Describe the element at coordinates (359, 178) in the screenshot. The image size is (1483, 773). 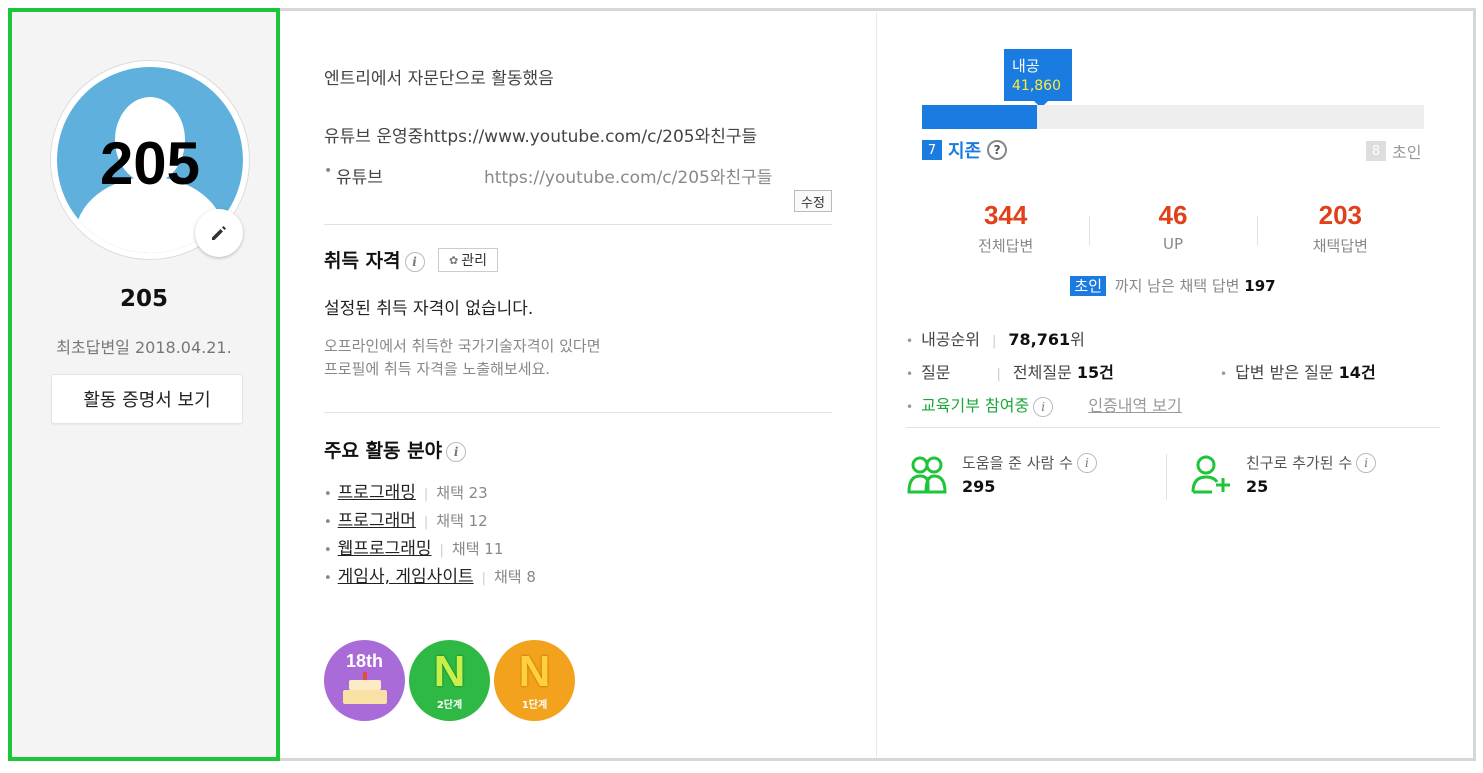
I see `youtube-label: 유튜브` at that location.